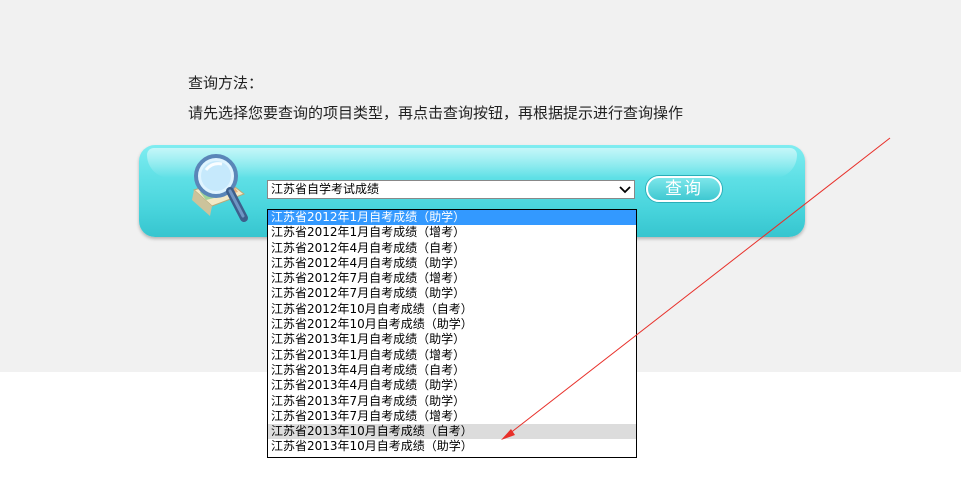 Image resolution: width=961 pixels, height=482 pixels. What do you see at coordinates (684, 189) in the screenshot?
I see `query-button: 查询` at bounding box center [684, 189].